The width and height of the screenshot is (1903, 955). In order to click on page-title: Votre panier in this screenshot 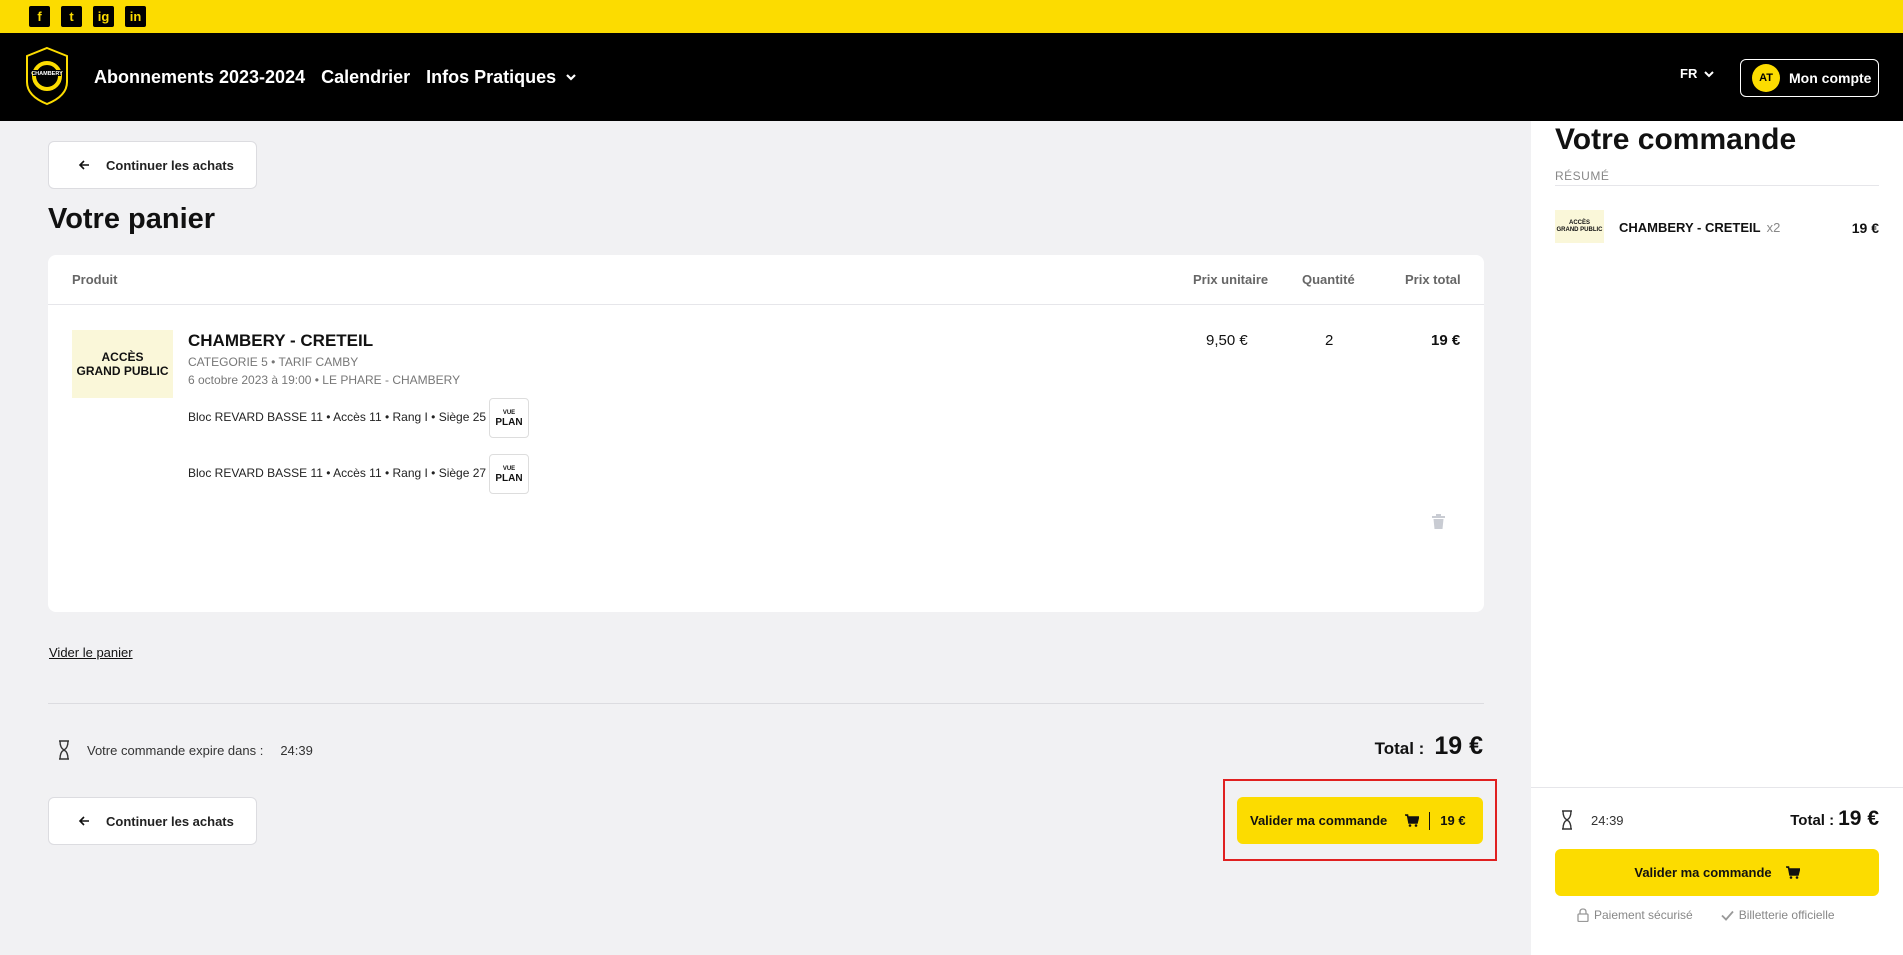, I will do `click(132, 219)`.